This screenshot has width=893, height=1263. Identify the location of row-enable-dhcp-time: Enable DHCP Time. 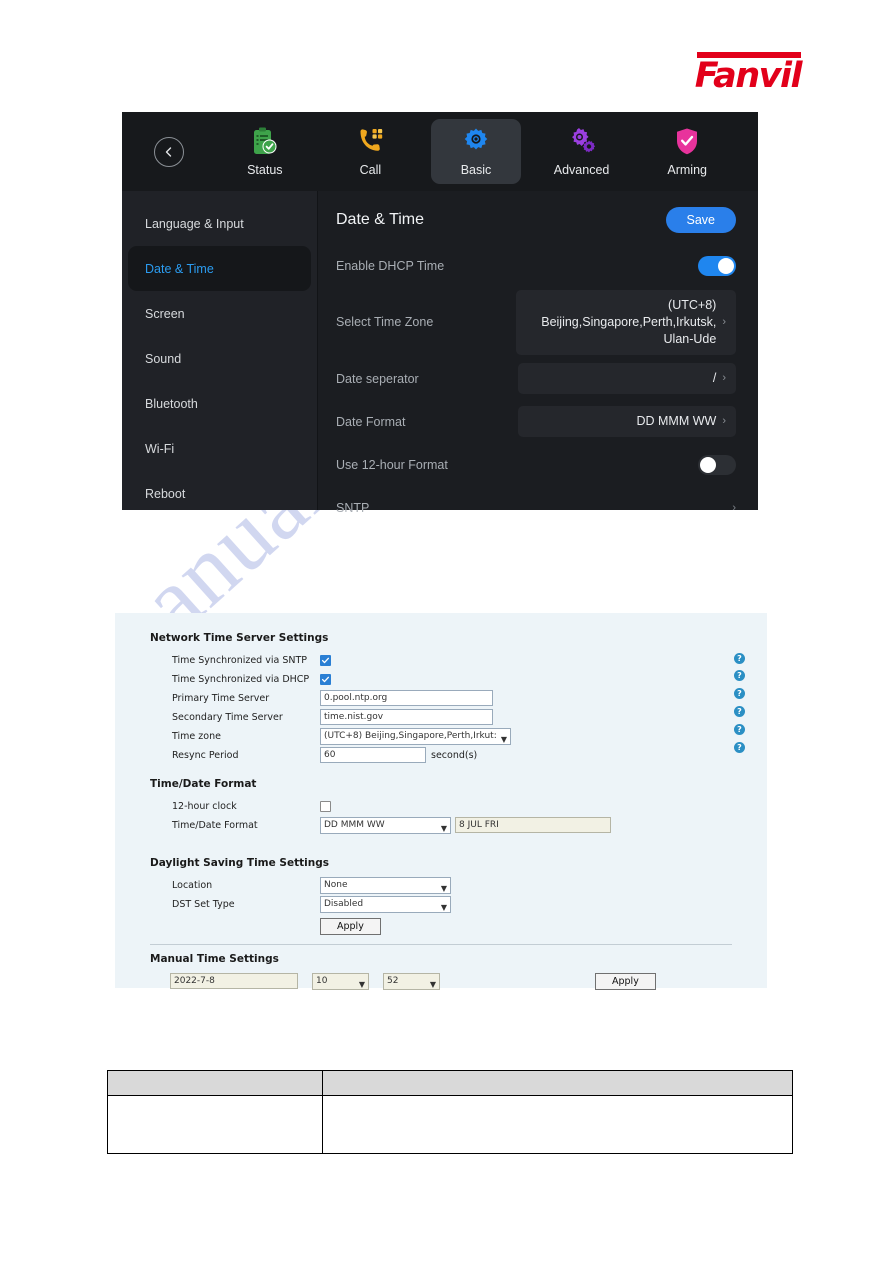
(536, 266).